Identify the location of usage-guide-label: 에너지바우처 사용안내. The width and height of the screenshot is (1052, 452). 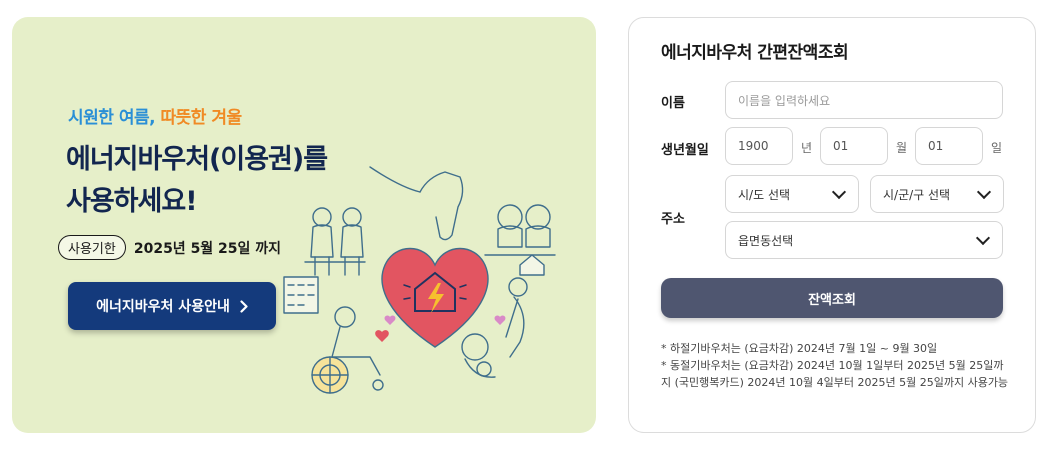
(163, 307).